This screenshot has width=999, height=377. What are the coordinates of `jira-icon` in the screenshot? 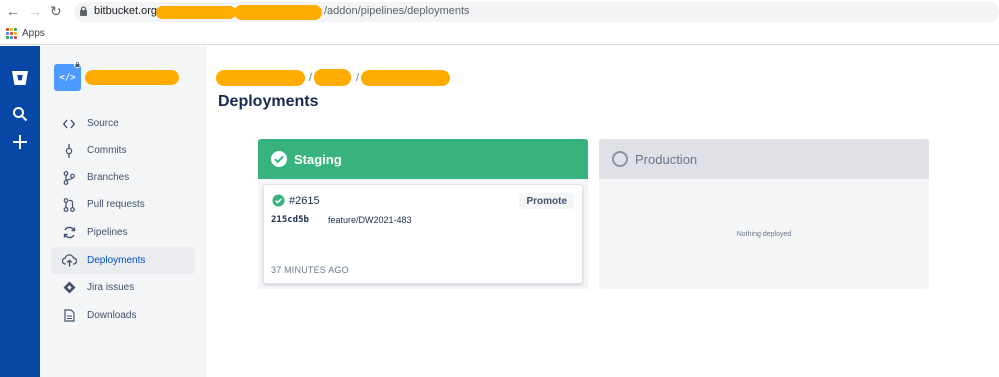 It's located at (69, 287).